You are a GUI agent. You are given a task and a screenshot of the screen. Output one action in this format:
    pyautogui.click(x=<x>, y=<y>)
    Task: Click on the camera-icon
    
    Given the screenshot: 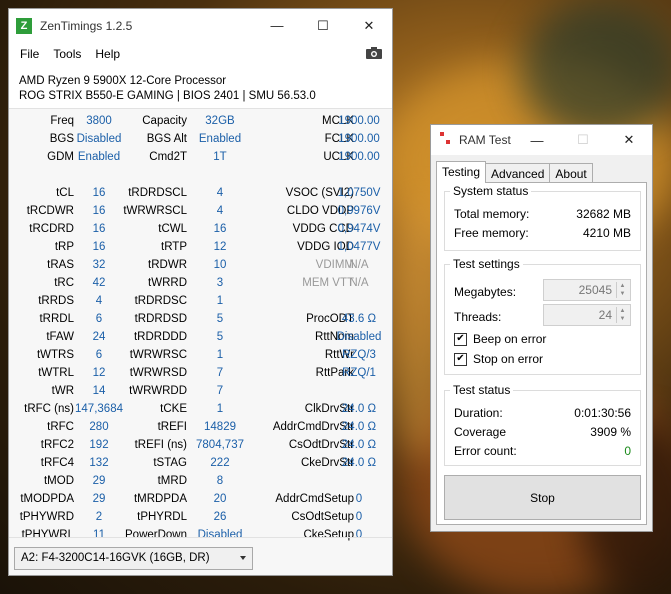 What is the action you would take?
    pyautogui.click(x=374, y=53)
    